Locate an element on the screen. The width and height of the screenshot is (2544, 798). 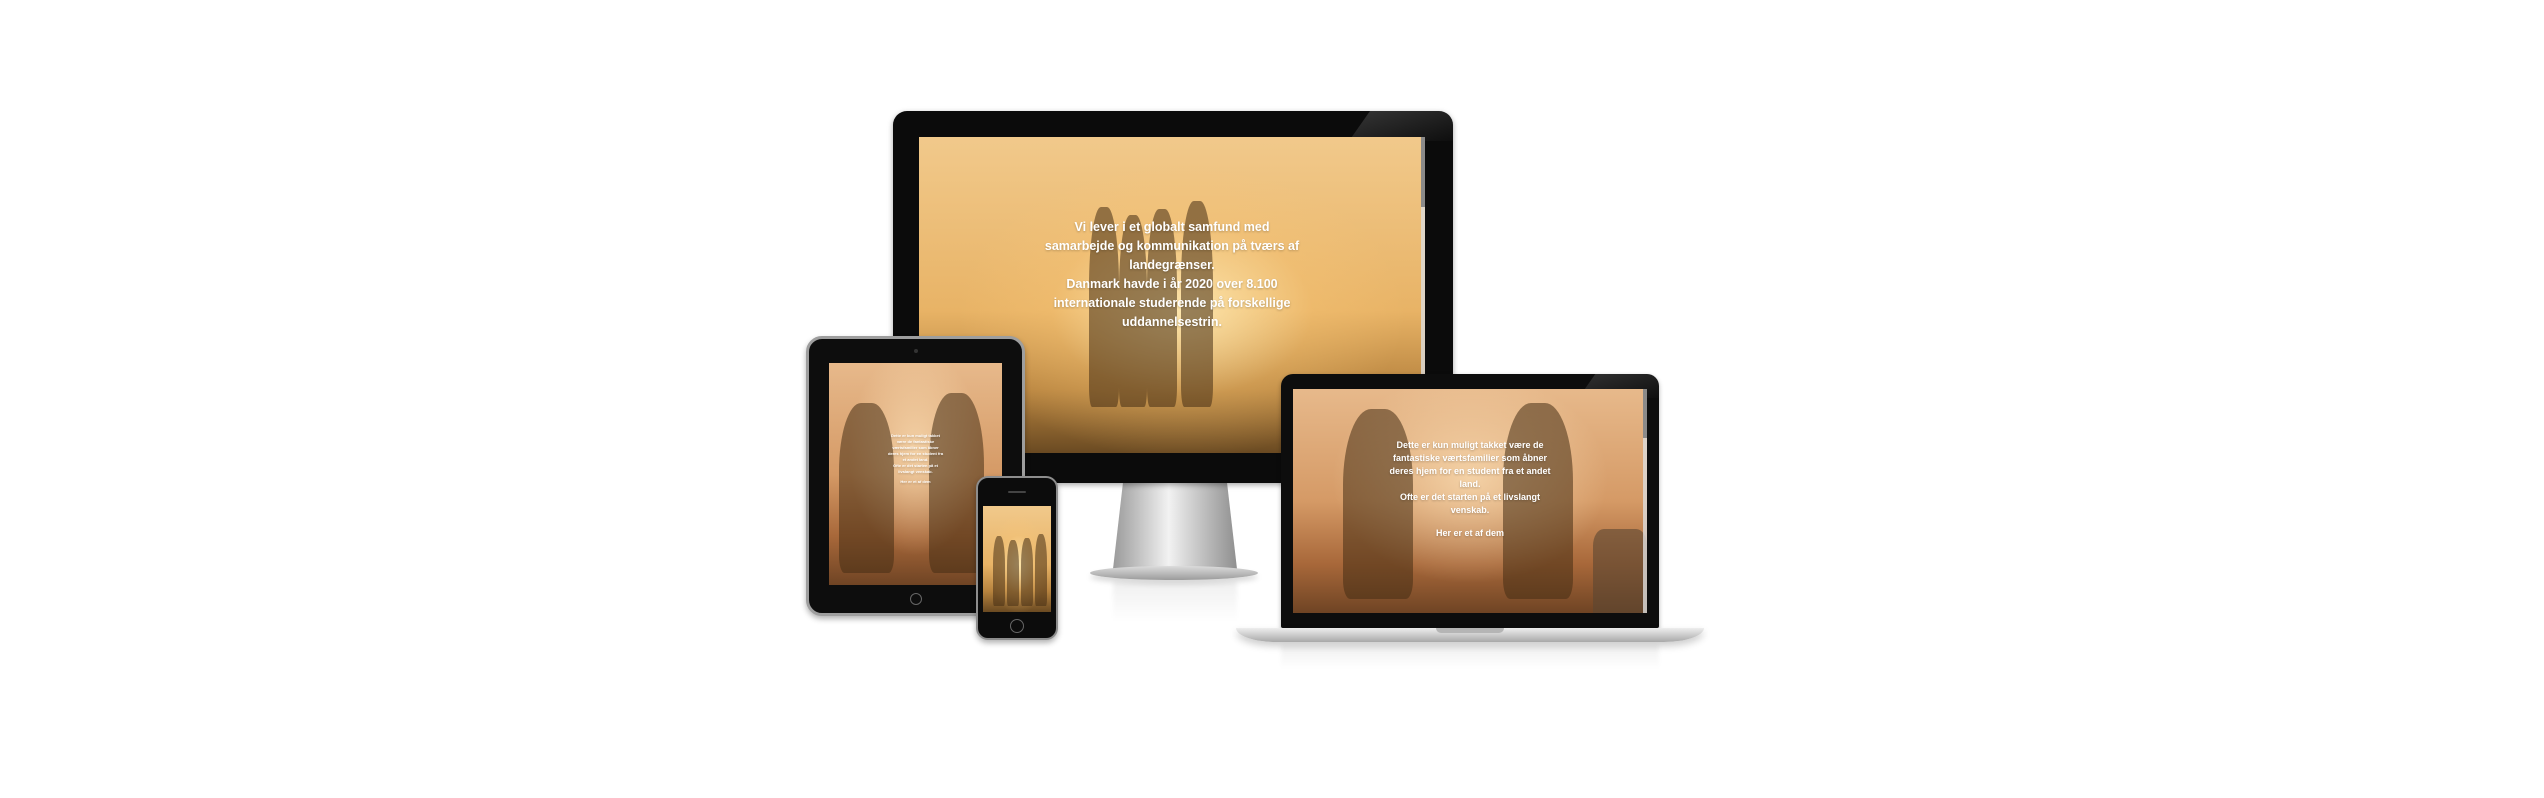
hero-line: fantastiske værtsfamilier som åbner is located at coordinates (1470, 457).